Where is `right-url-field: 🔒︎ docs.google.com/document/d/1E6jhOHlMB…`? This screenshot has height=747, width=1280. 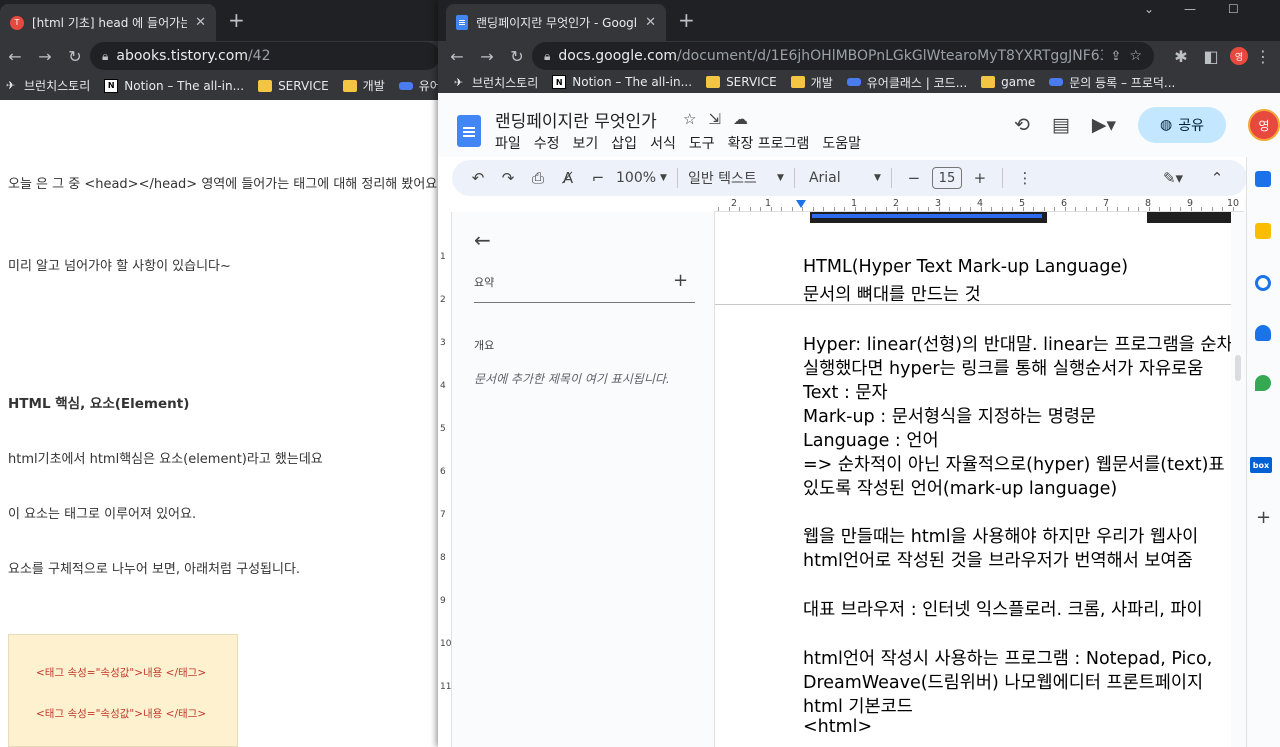 right-url-field: 🔒︎ docs.google.com/document/d/1E6jhOHlMB… is located at coordinates (843, 56).